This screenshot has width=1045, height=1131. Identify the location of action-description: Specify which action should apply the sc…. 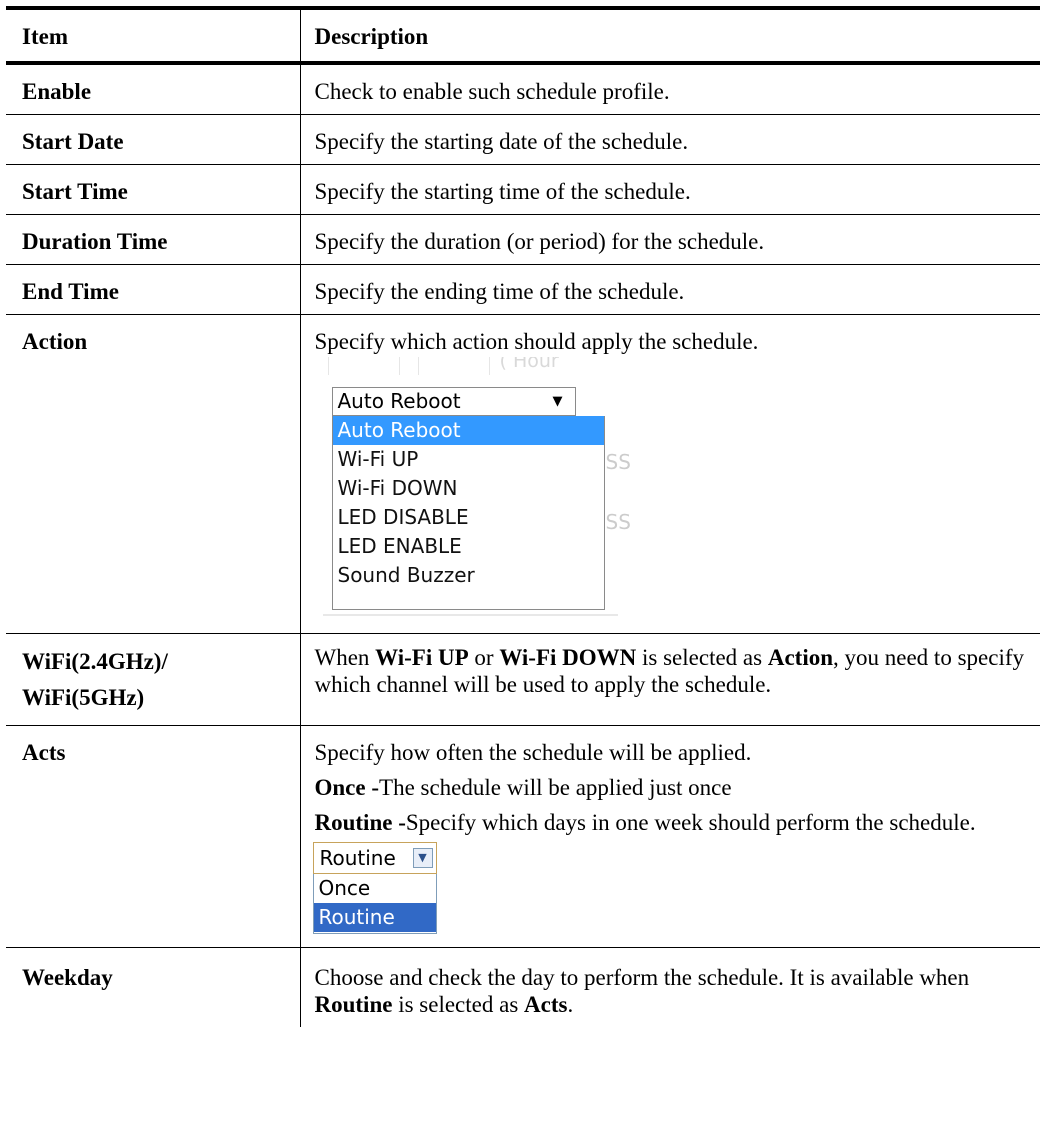
(536, 341).